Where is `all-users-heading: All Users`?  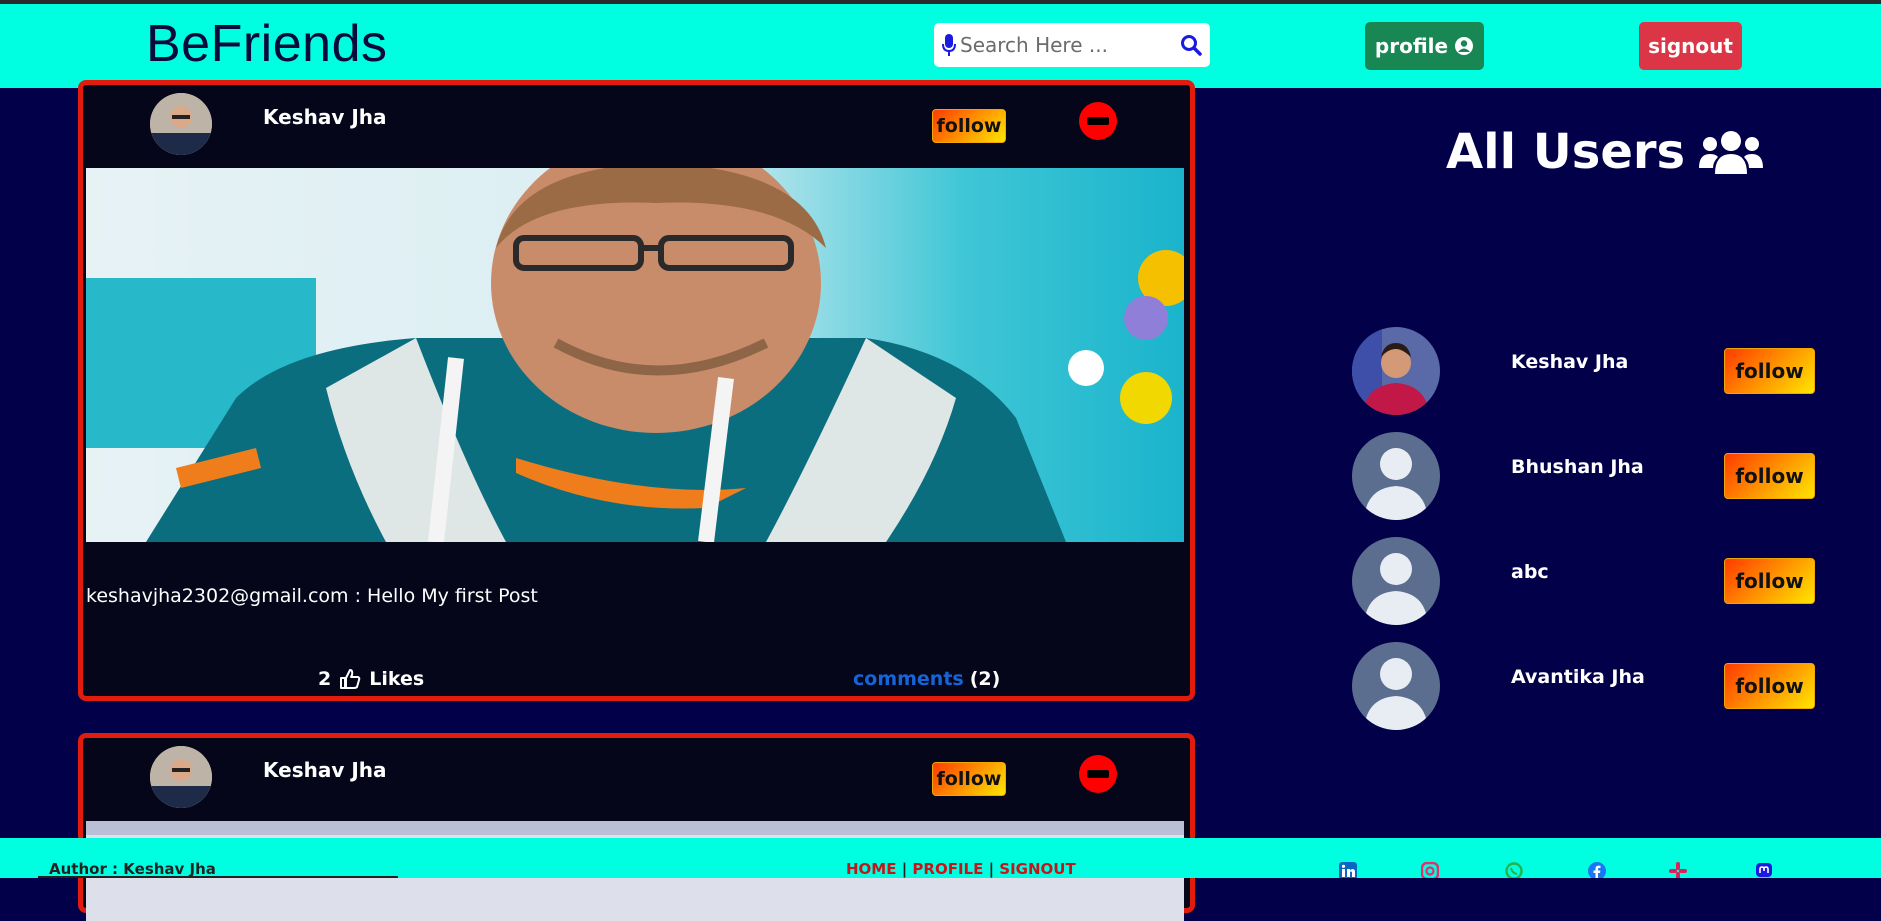
all-users-heading: All Users is located at coordinates (1566, 152).